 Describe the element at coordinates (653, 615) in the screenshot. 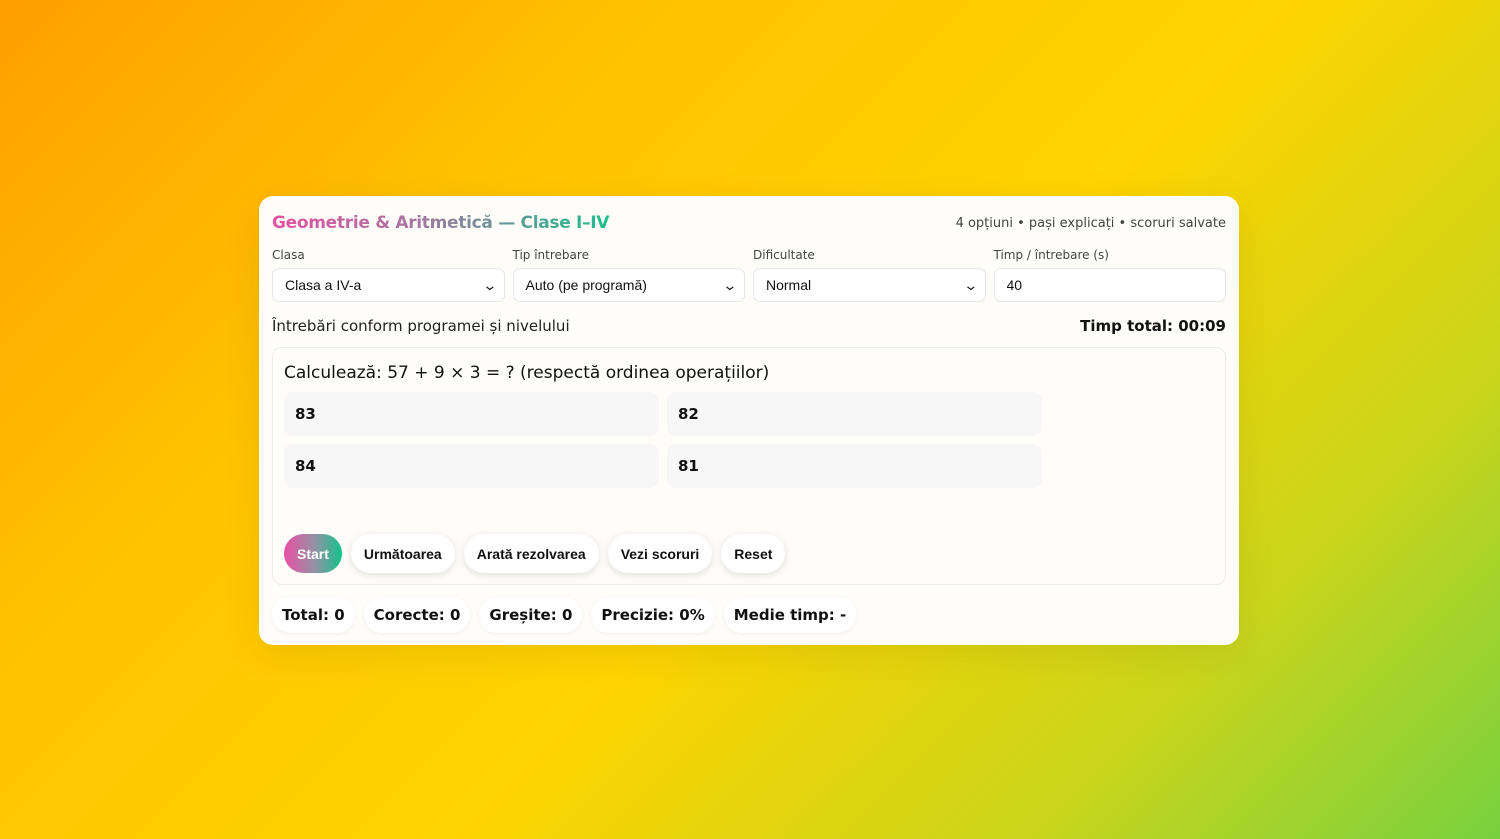

I see `stat-accuracy: Precizie: 0%` at that location.